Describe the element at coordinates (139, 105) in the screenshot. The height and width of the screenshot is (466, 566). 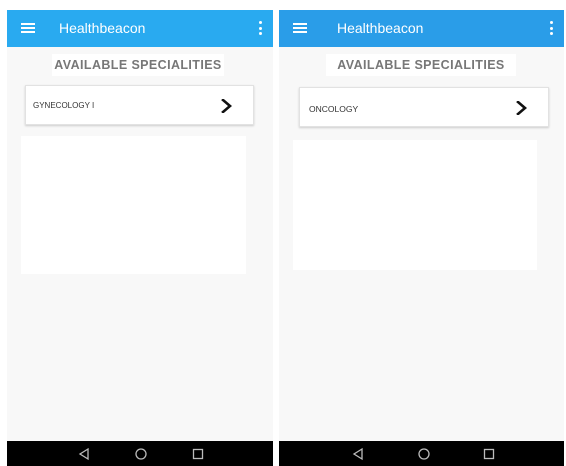
I see `specialty-item-gynecology: GYNECOLOGY I` at that location.